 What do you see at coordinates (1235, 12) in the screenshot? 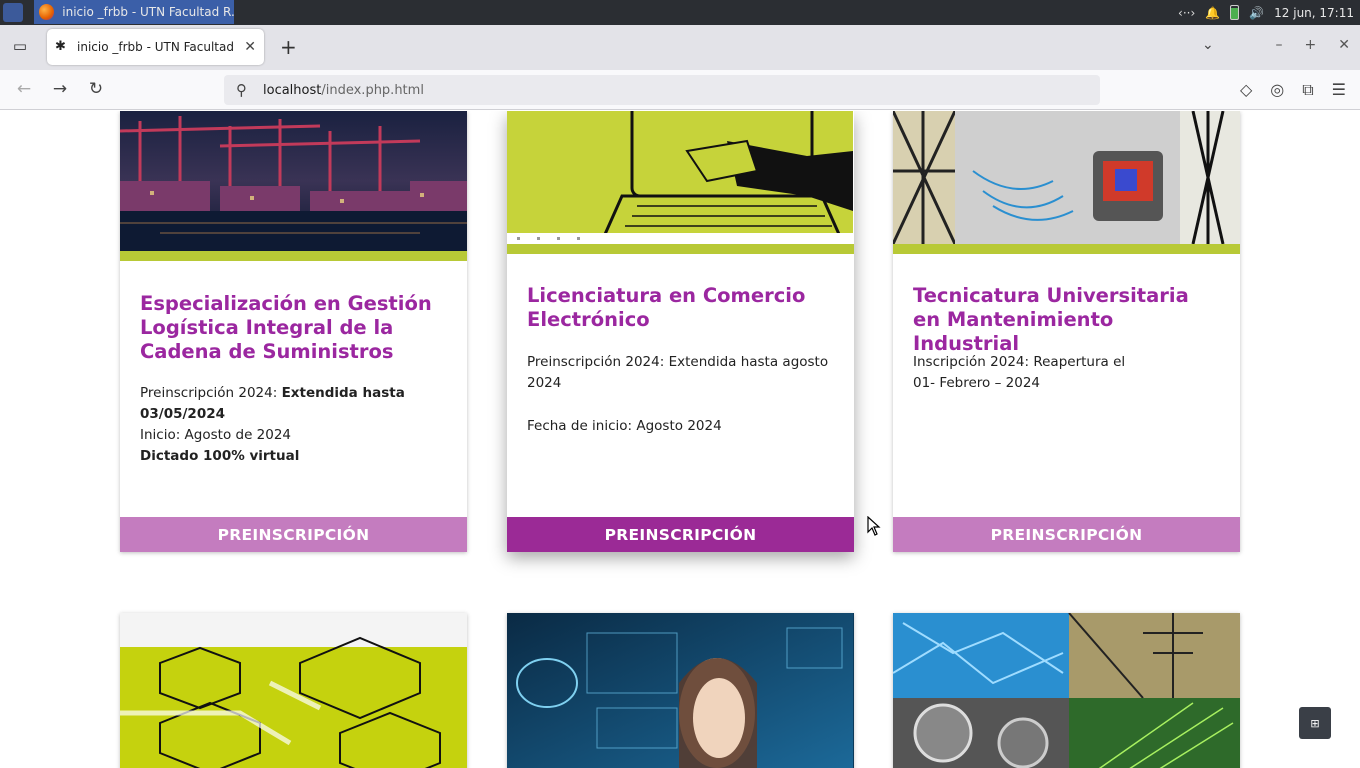
I see `battery-icon` at bounding box center [1235, 12].